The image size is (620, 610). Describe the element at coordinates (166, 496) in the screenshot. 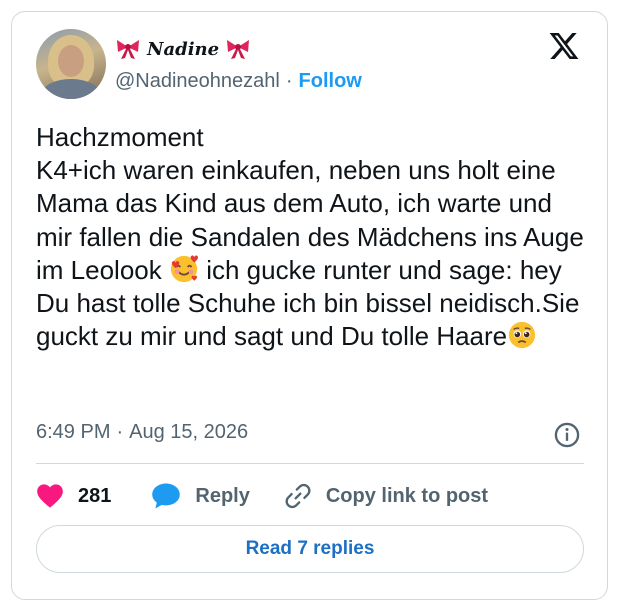

I see `reply-bubble-icon` at that location.